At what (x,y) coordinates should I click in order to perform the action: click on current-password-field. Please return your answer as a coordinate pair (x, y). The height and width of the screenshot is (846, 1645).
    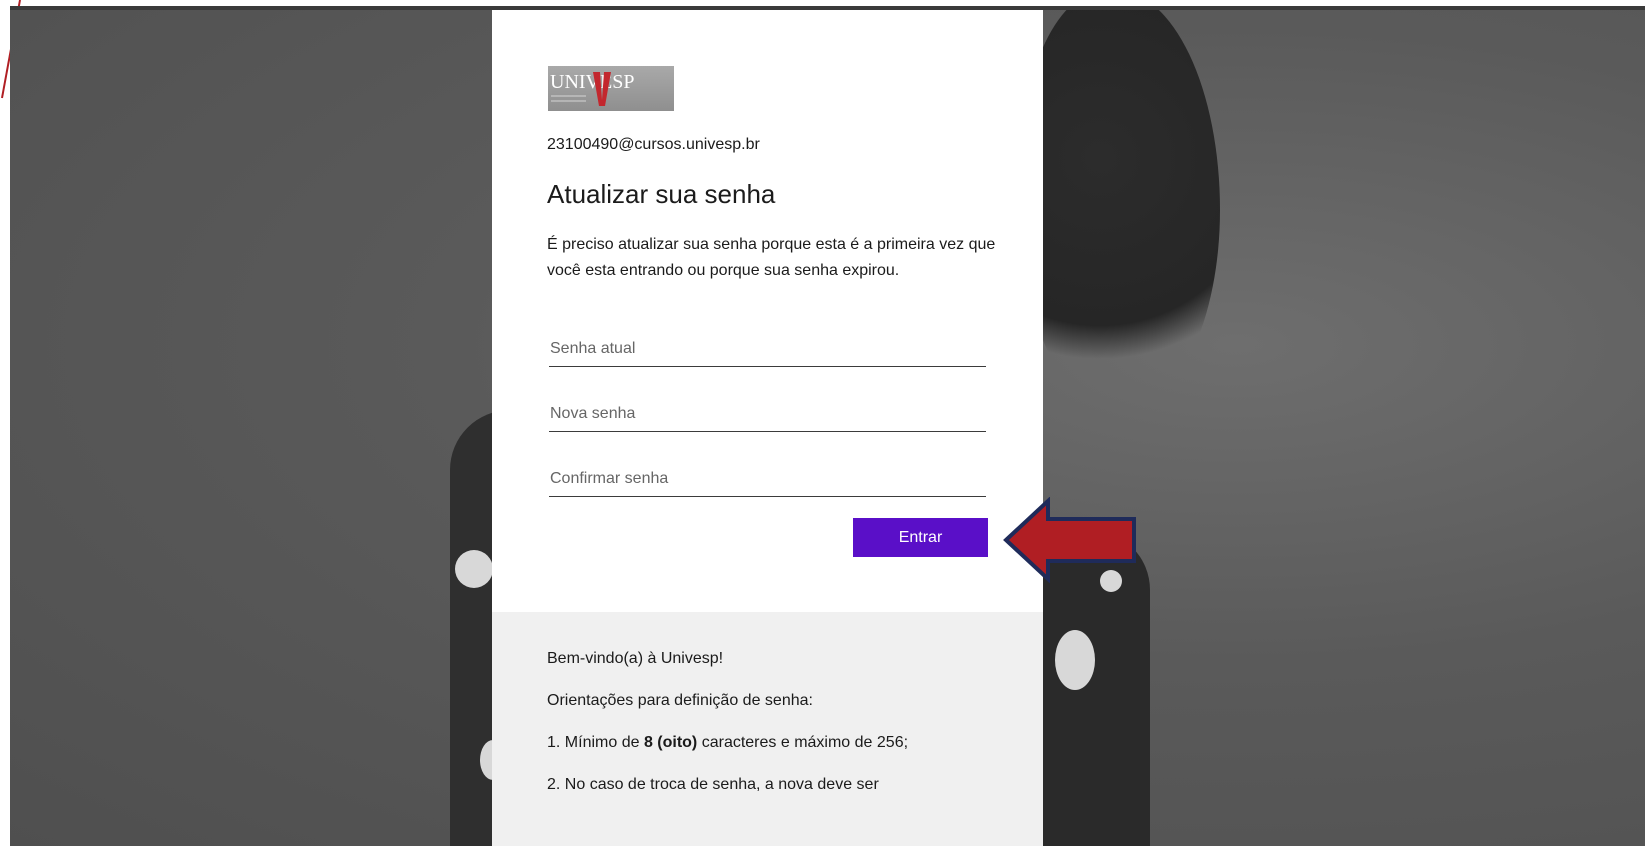
    Looking at the image, I should click on (767, 349).